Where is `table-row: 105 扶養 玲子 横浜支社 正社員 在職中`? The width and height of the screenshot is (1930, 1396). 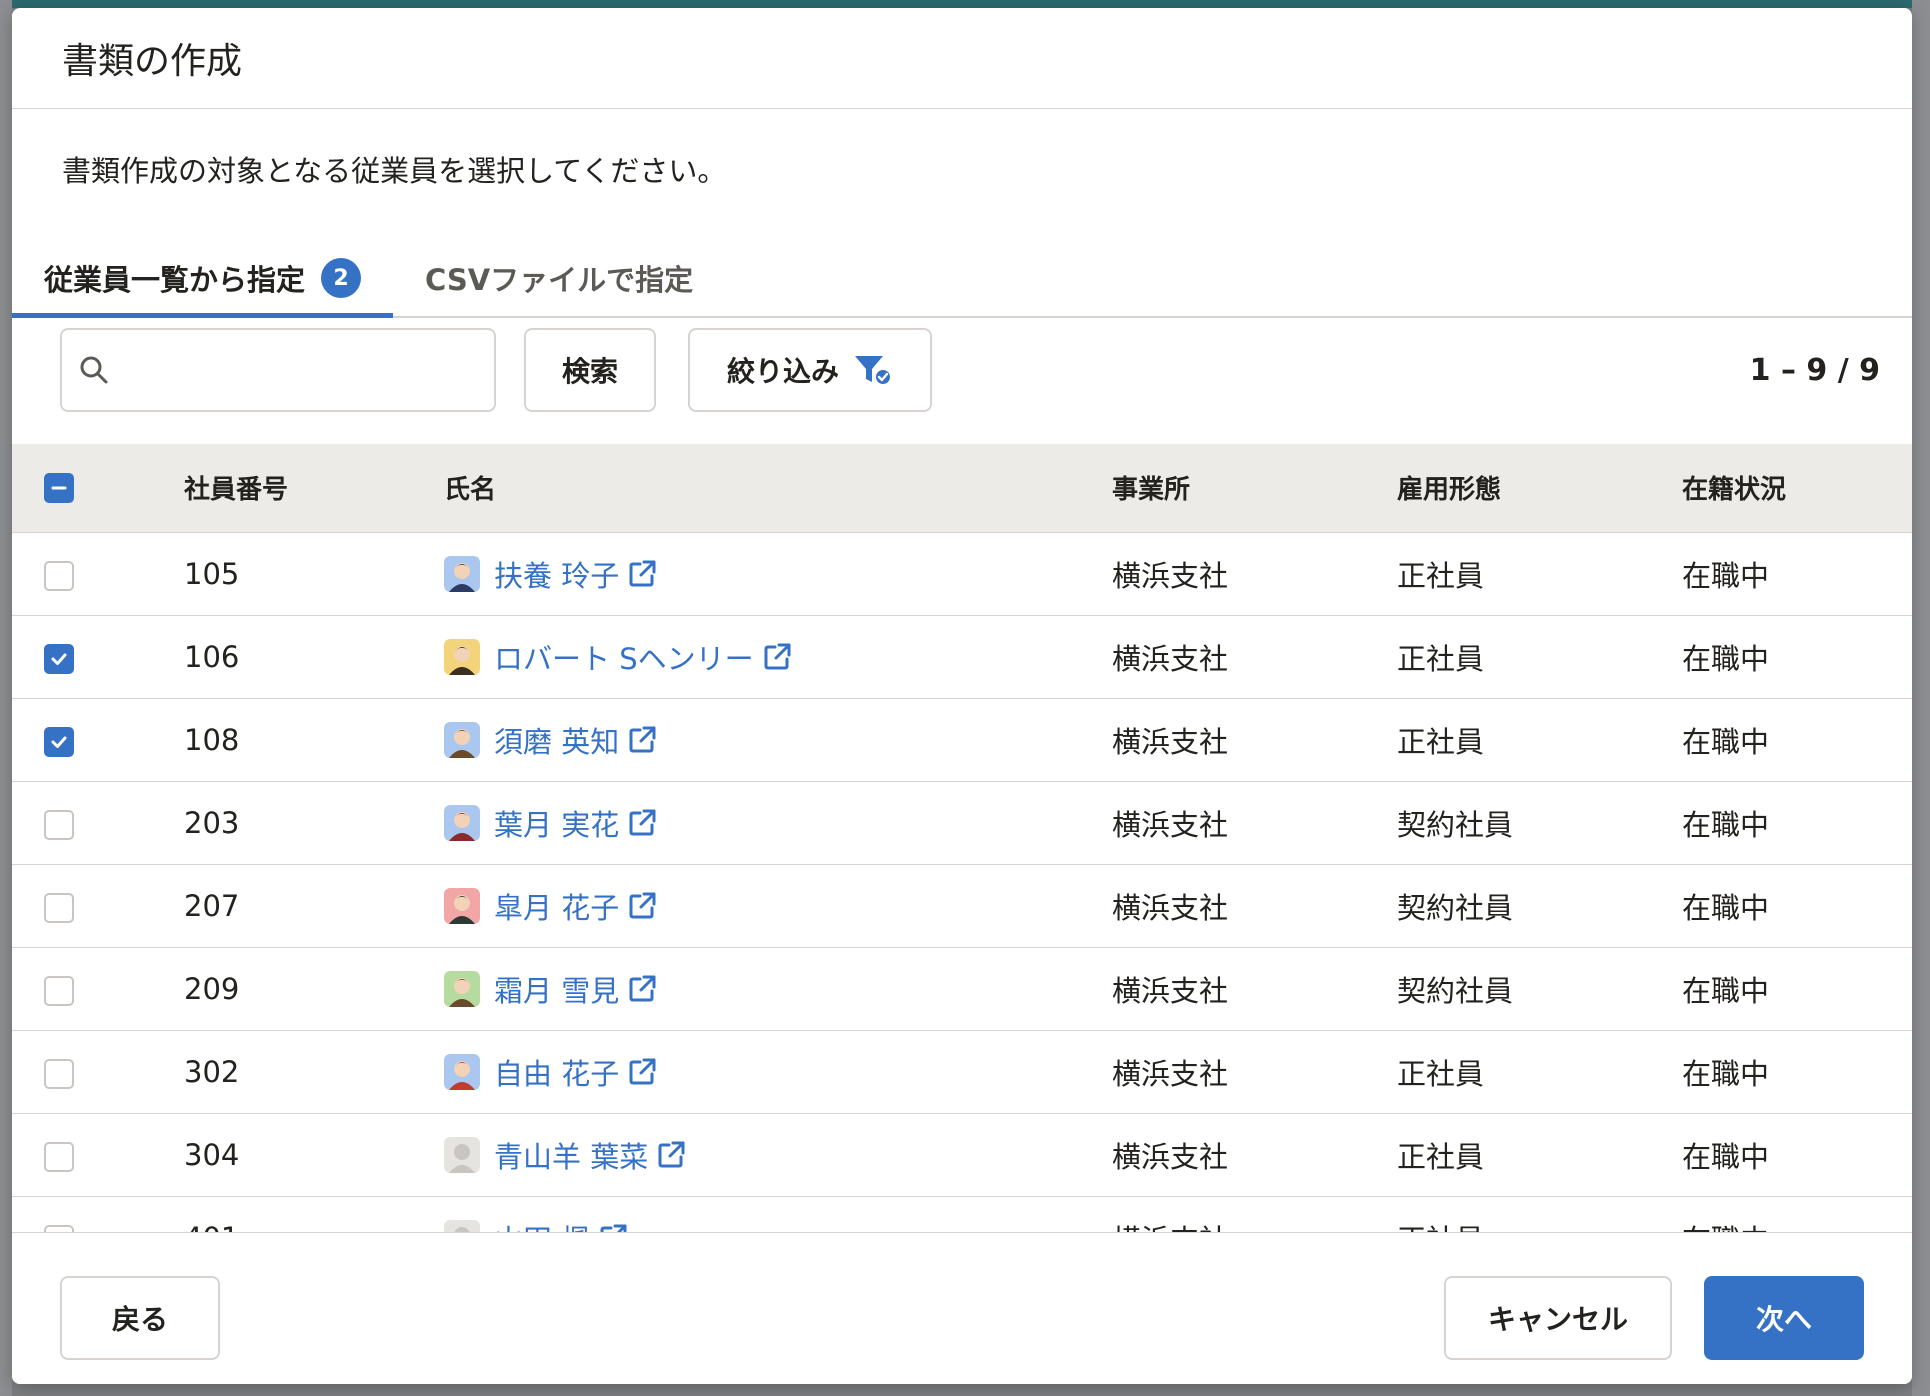
table-row: 105 扶養 玲子 横浜支社 正社員 在職中 is located at coordinates (962, 573).